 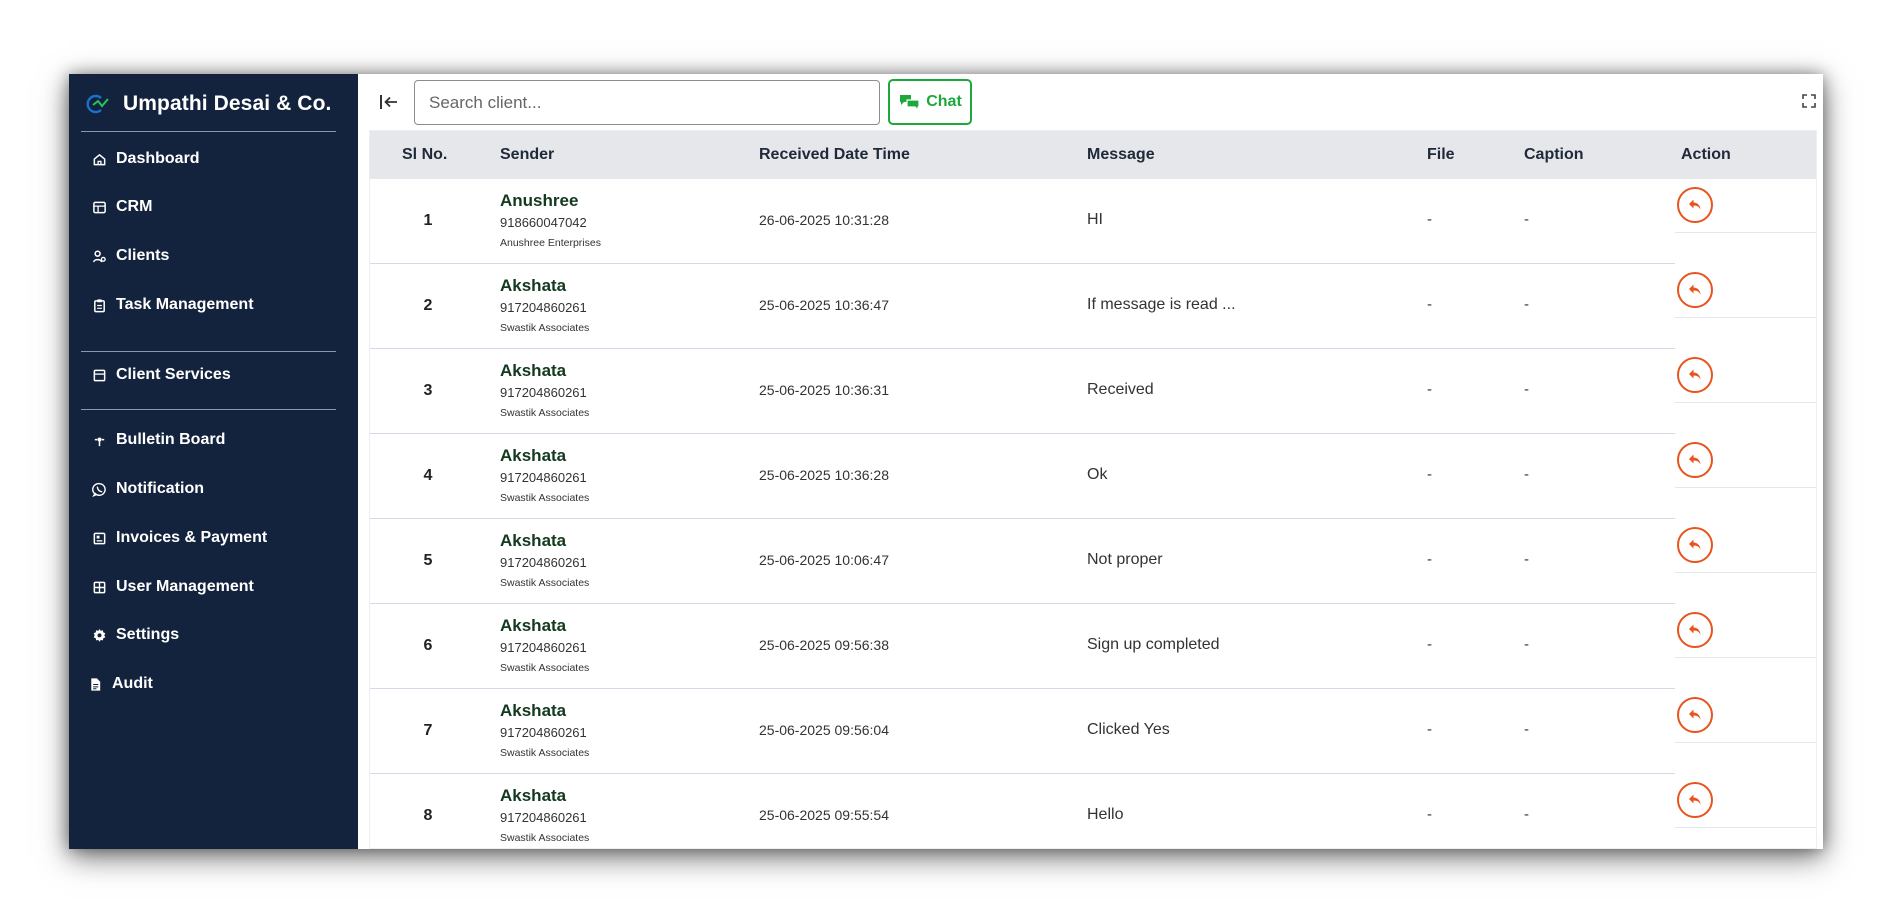 What do you see at coordinates (158, 158) in the screenshot?
I see `sidebar-item-label: Dashboard` at bounding box center [158, 158].